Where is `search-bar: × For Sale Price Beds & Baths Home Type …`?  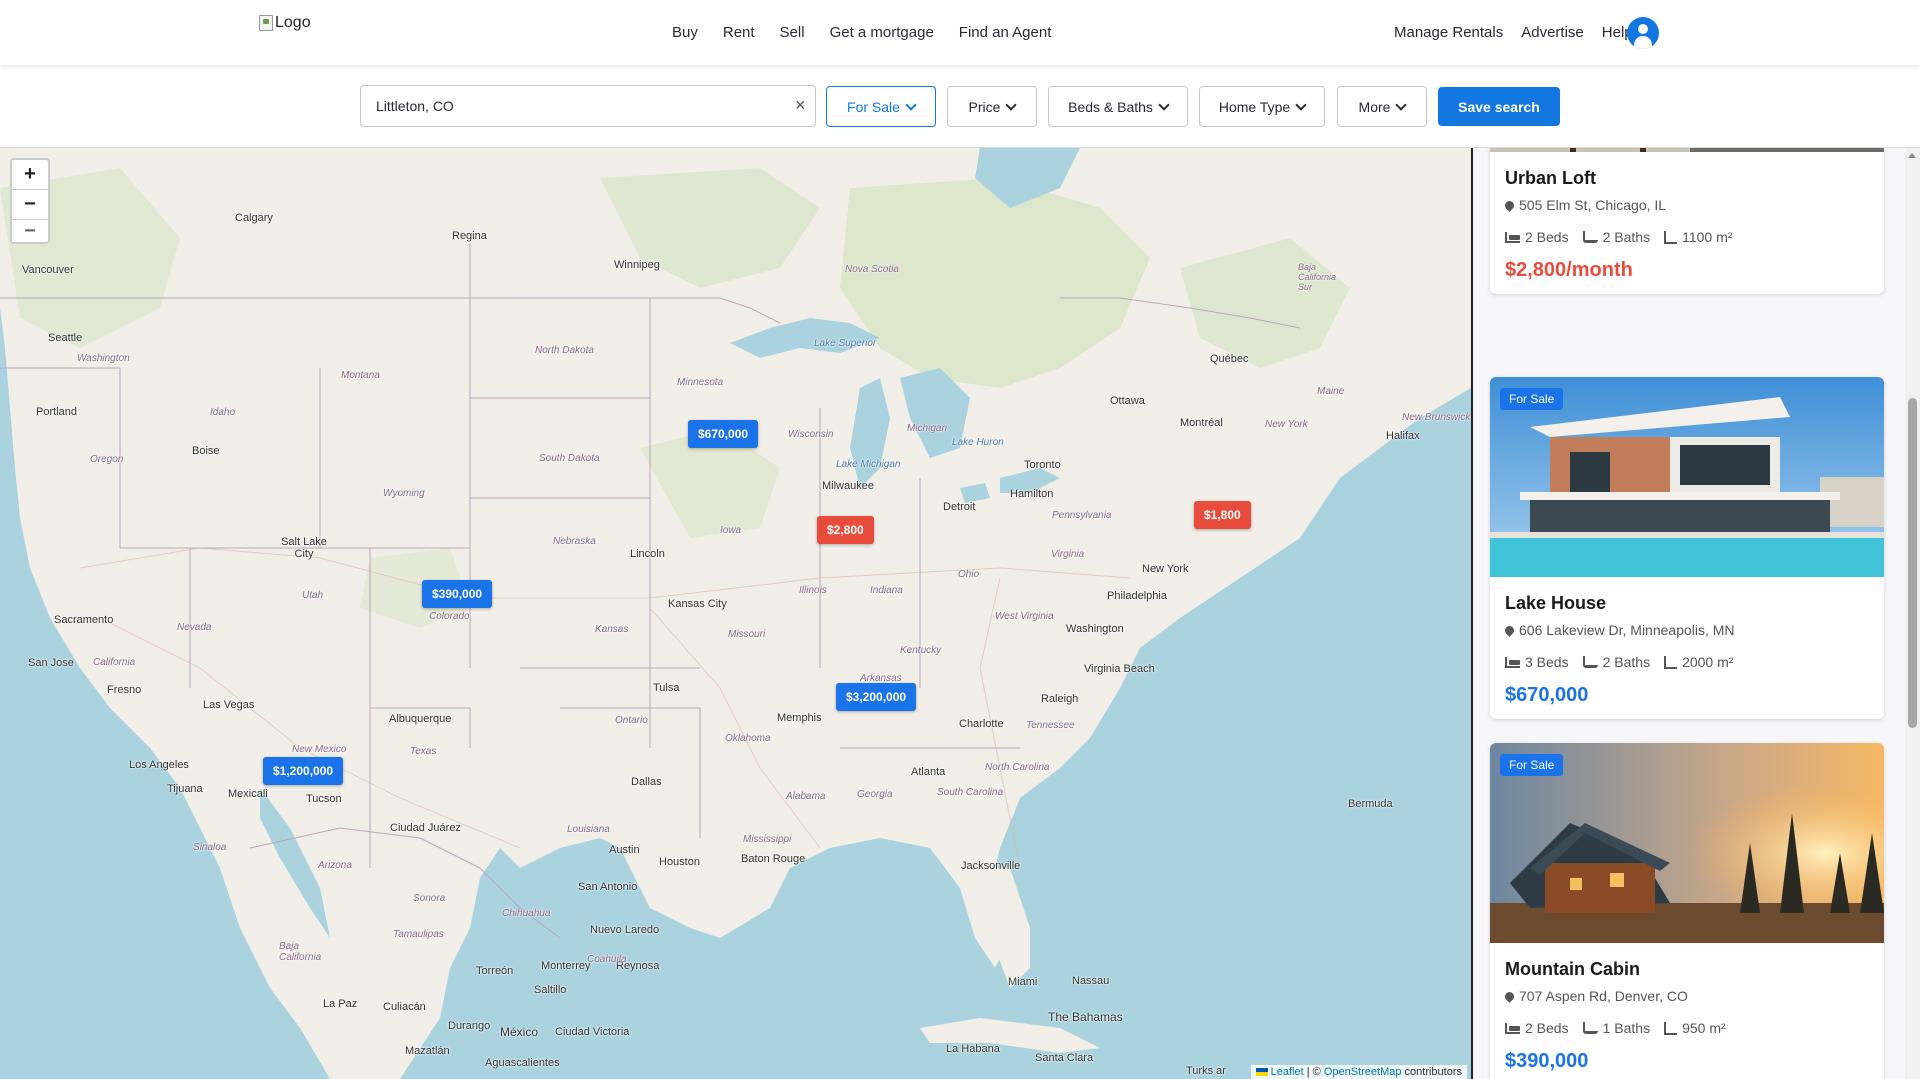 search-bar: × For Sale Price Beds & Baths Home Type … is located at coordinates (960, 106).